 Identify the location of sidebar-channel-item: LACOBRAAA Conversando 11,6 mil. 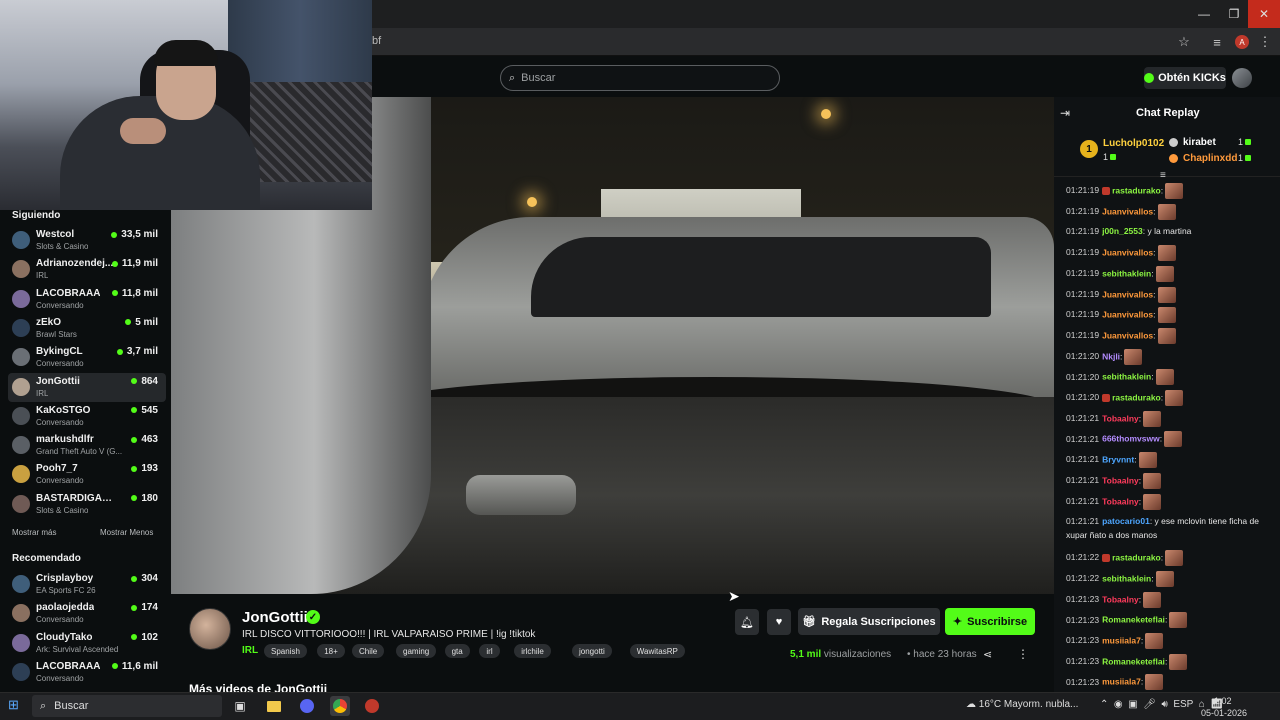
(87, 672).